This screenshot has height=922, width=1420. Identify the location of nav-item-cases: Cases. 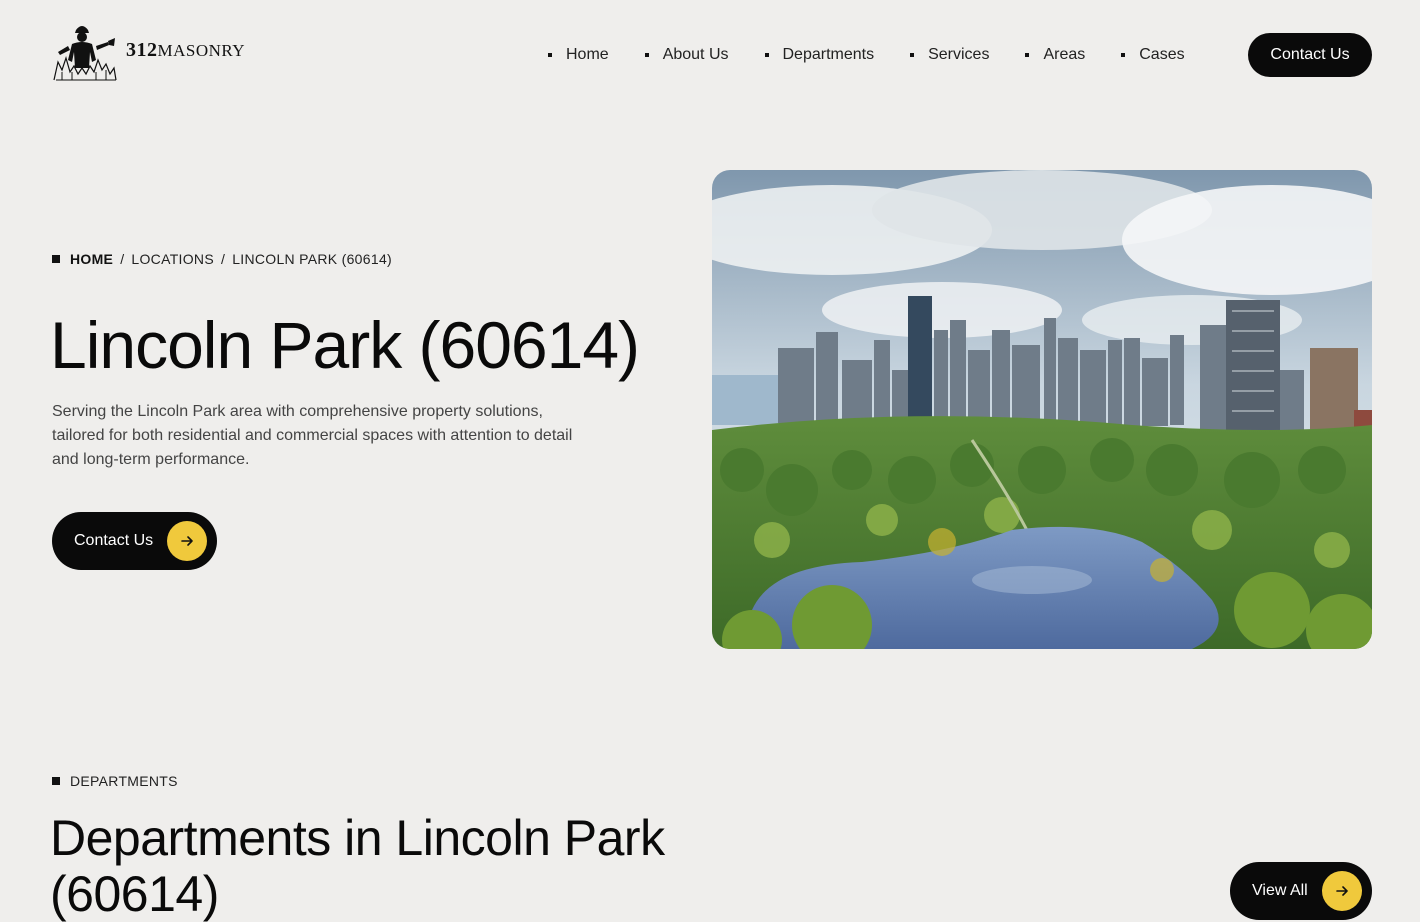
(1153, 55).